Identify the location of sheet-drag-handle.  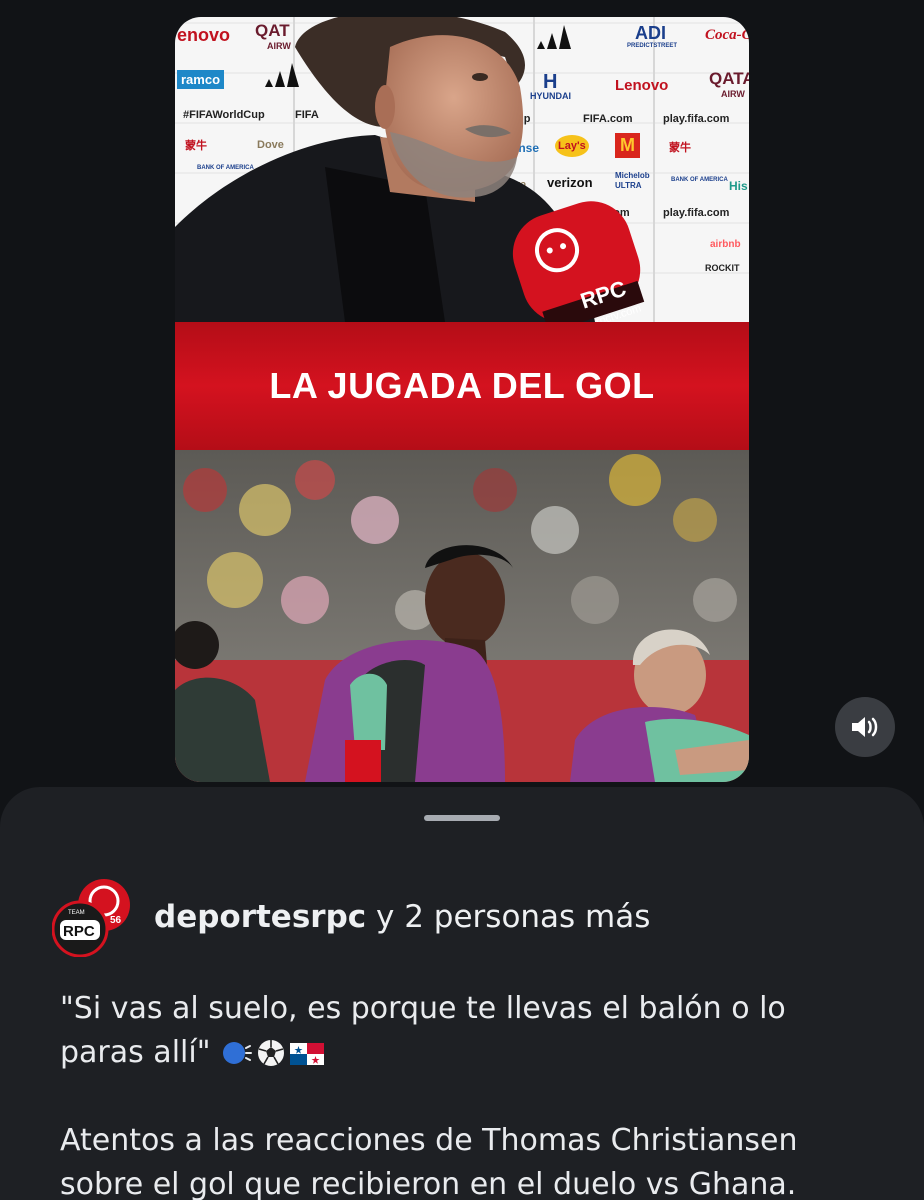
(462, 818).